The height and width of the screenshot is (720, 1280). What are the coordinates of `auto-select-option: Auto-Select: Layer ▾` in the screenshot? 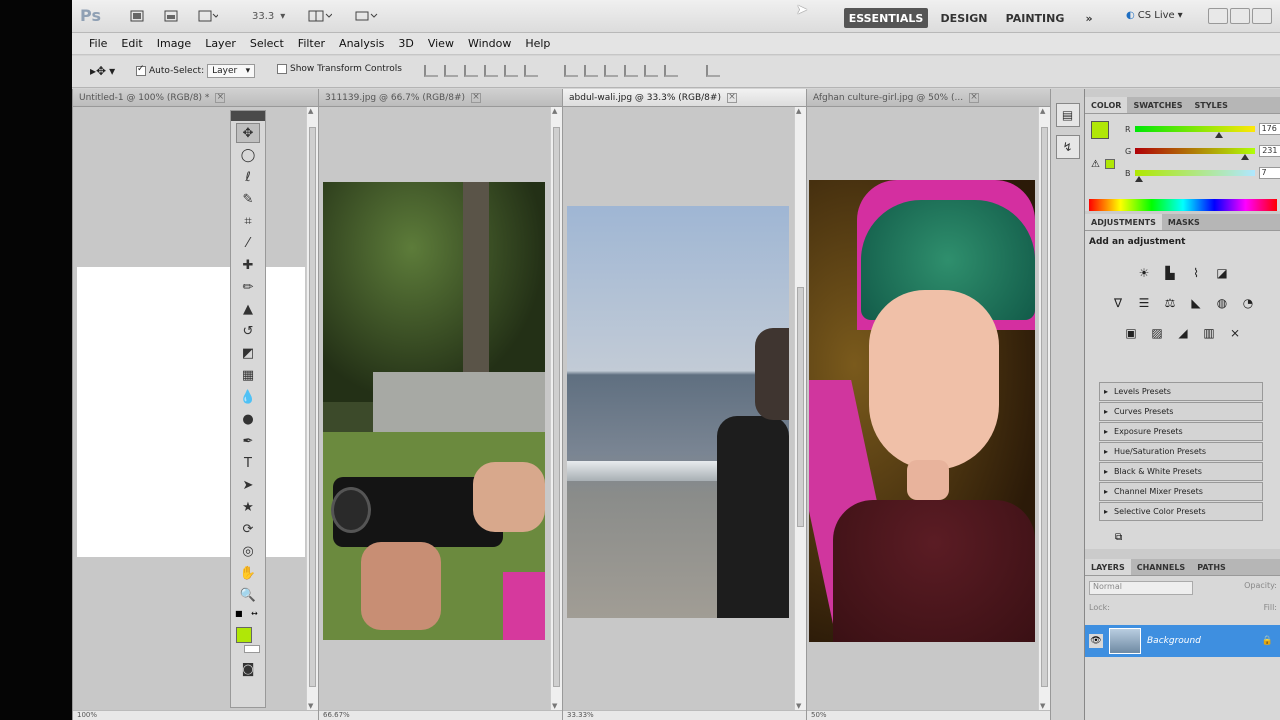 It's located at (196, 71).